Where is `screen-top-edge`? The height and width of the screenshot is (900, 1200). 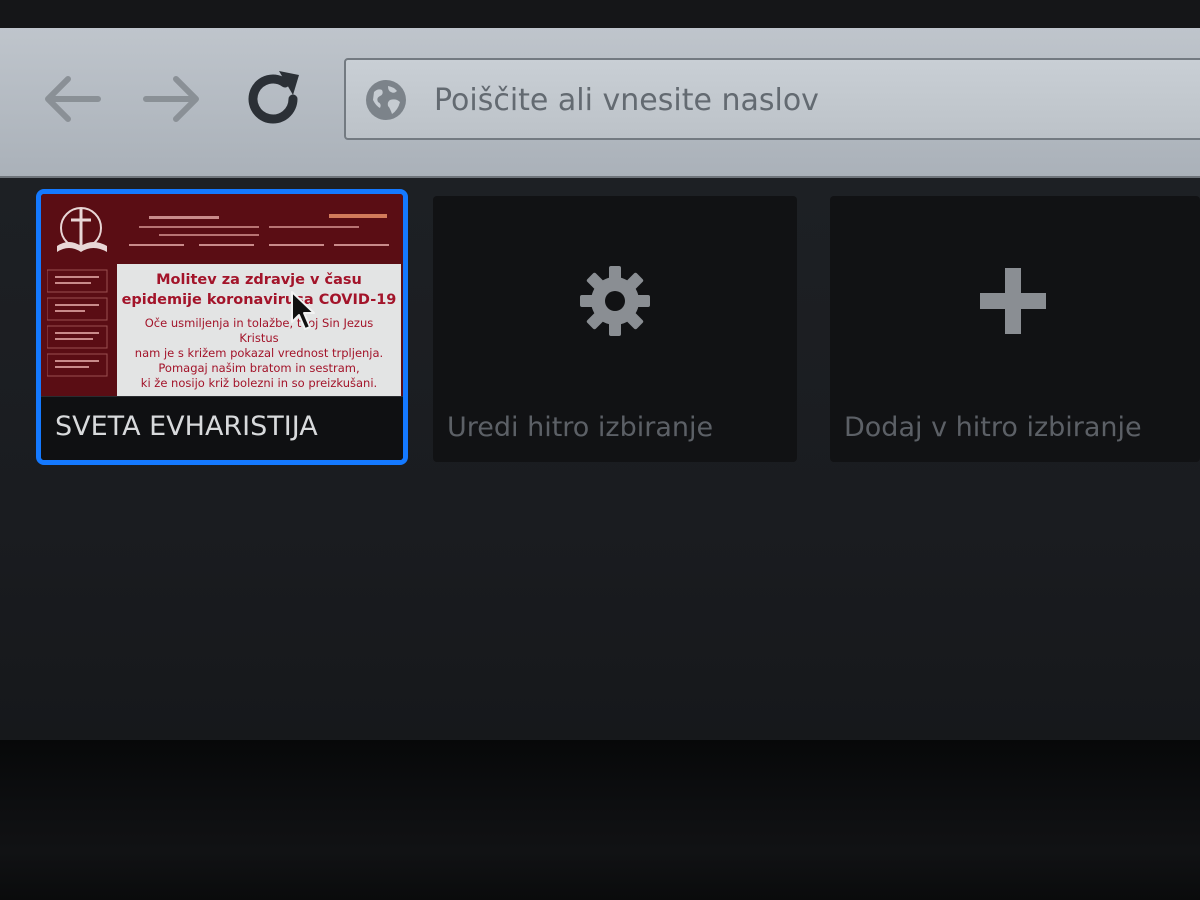
screen-top-edge is located at coordinates (600, 14).